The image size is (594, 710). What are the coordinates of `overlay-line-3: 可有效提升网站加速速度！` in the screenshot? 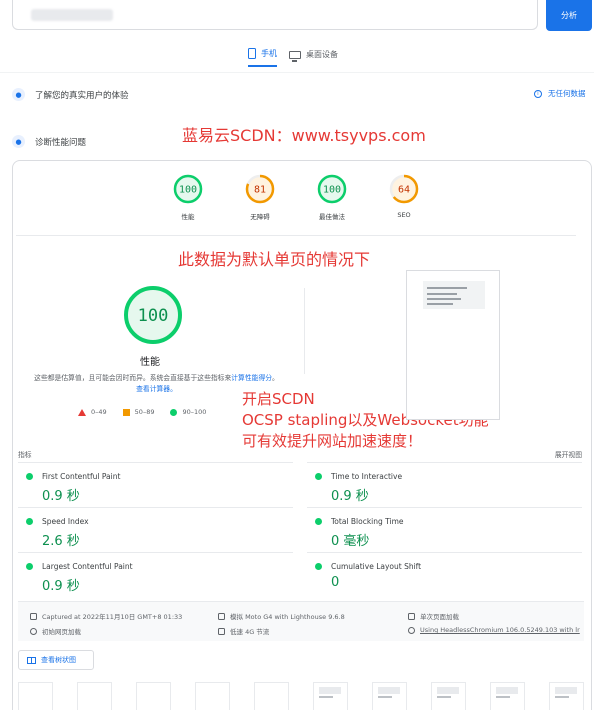 It's located at (332, 441).